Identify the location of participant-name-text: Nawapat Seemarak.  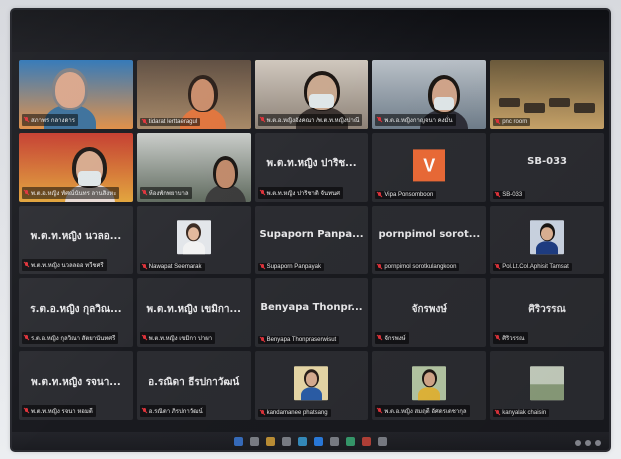
(175, 267).